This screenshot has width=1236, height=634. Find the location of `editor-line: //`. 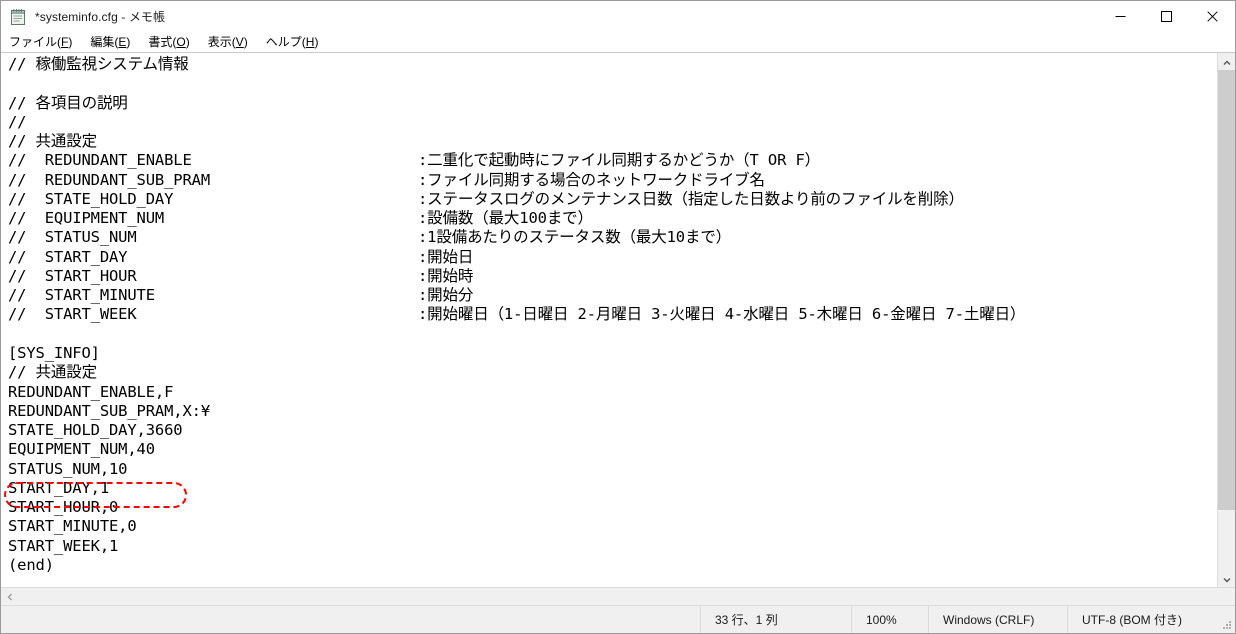

editor-line: // is located at coordinates (17, 121).